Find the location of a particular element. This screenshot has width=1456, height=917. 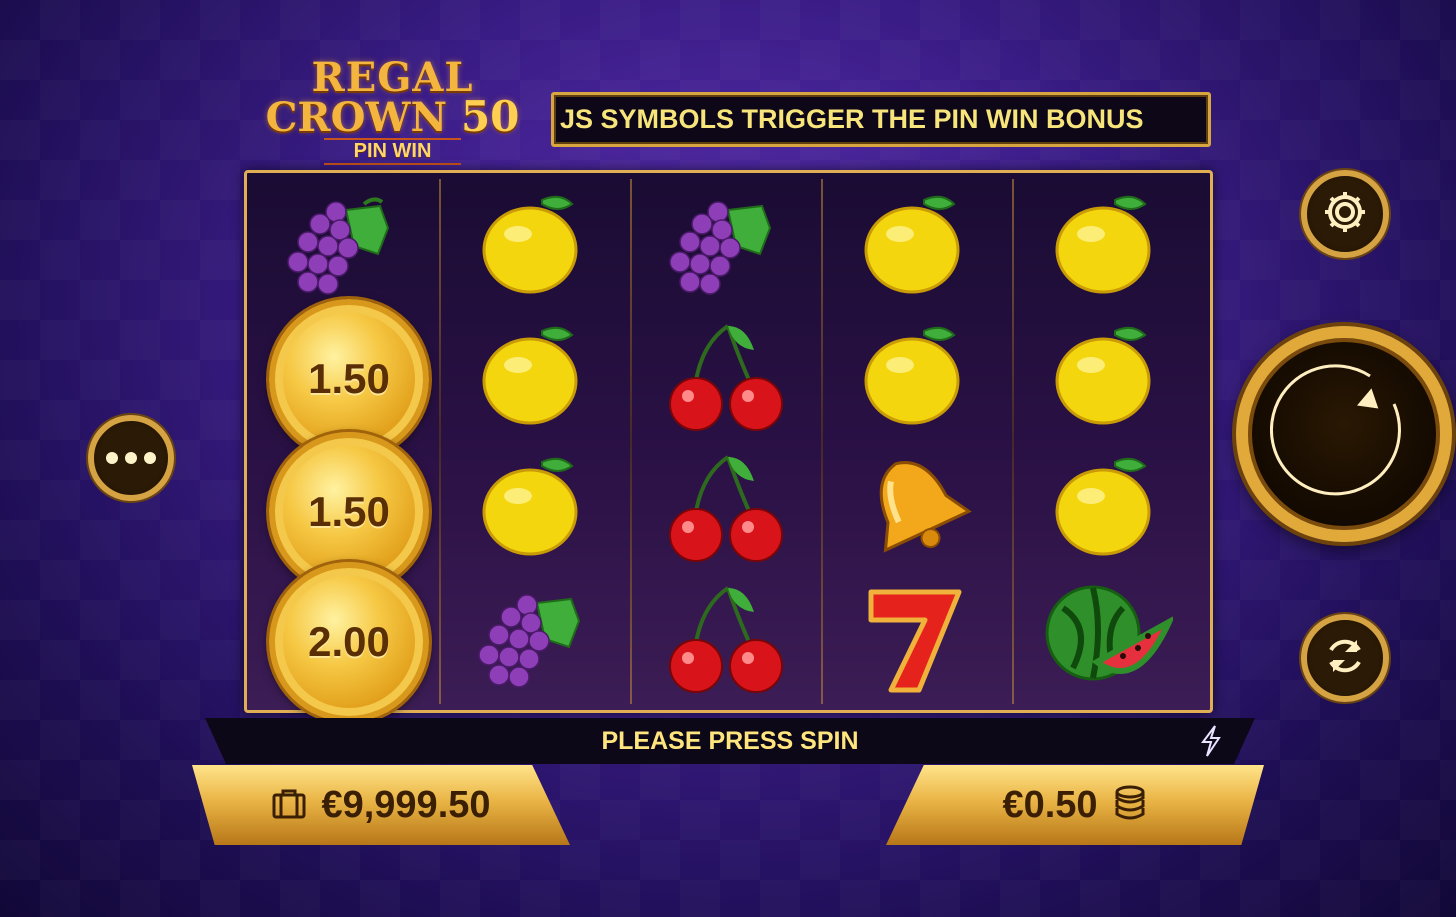

marquee-text: JS SYMBOLS TRIGGER THE PIN WIN BONUS is located at coordinates (852, 119).